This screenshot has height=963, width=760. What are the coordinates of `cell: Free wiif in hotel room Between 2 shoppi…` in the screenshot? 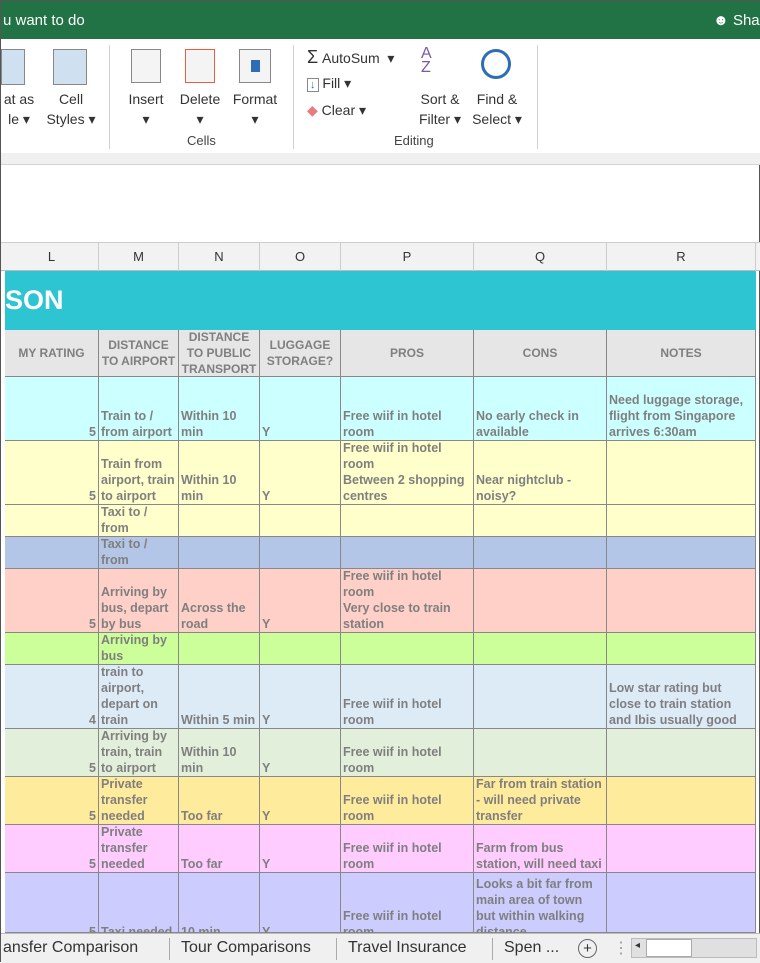 It's located at (407, 472).